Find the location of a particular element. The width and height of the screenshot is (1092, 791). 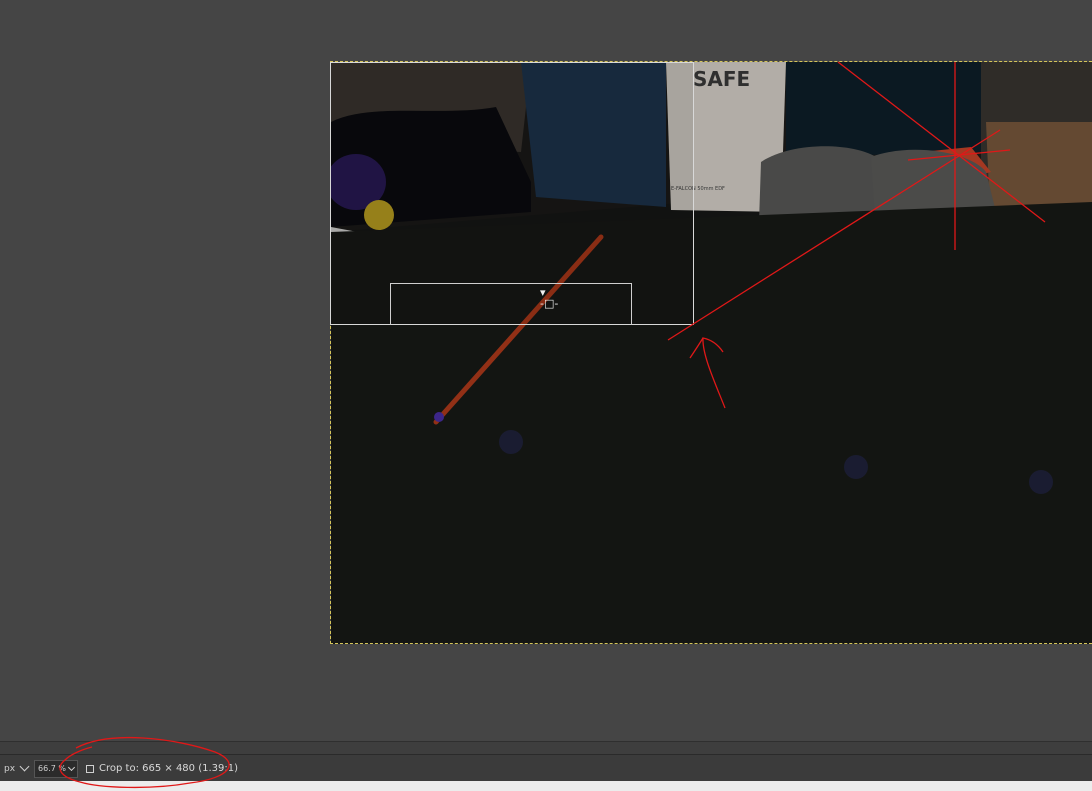

partial-bottom-strip is located at coordinates (546, 786).